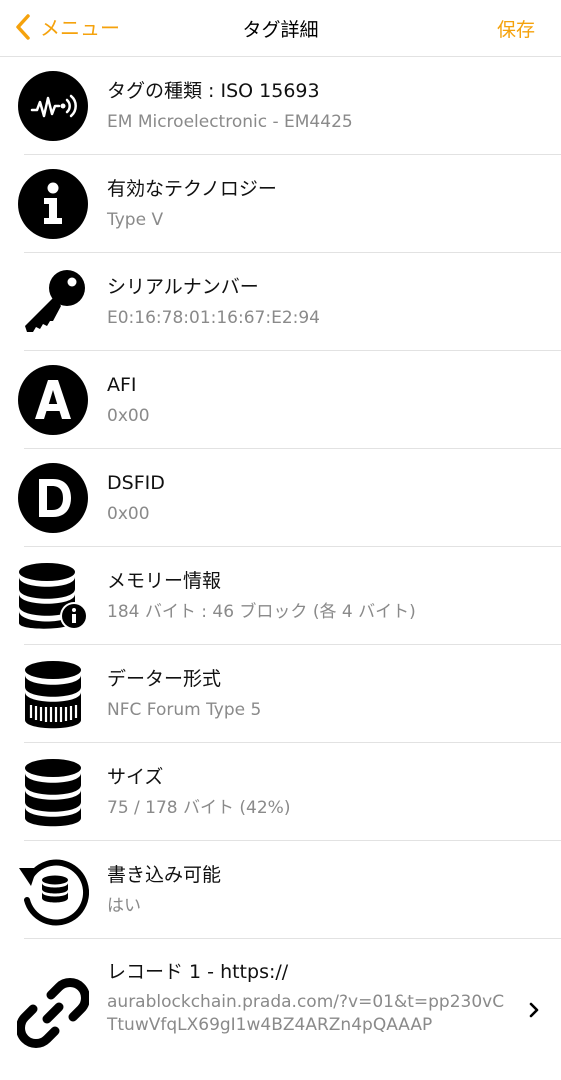 The height and width of the screenshot is (1080, 561). What do you see at coordinates (280, 694) in the screenshot?
I see `row-data-format: データー形式 NFC Forum Type 5` at bounding box center [280, 694].